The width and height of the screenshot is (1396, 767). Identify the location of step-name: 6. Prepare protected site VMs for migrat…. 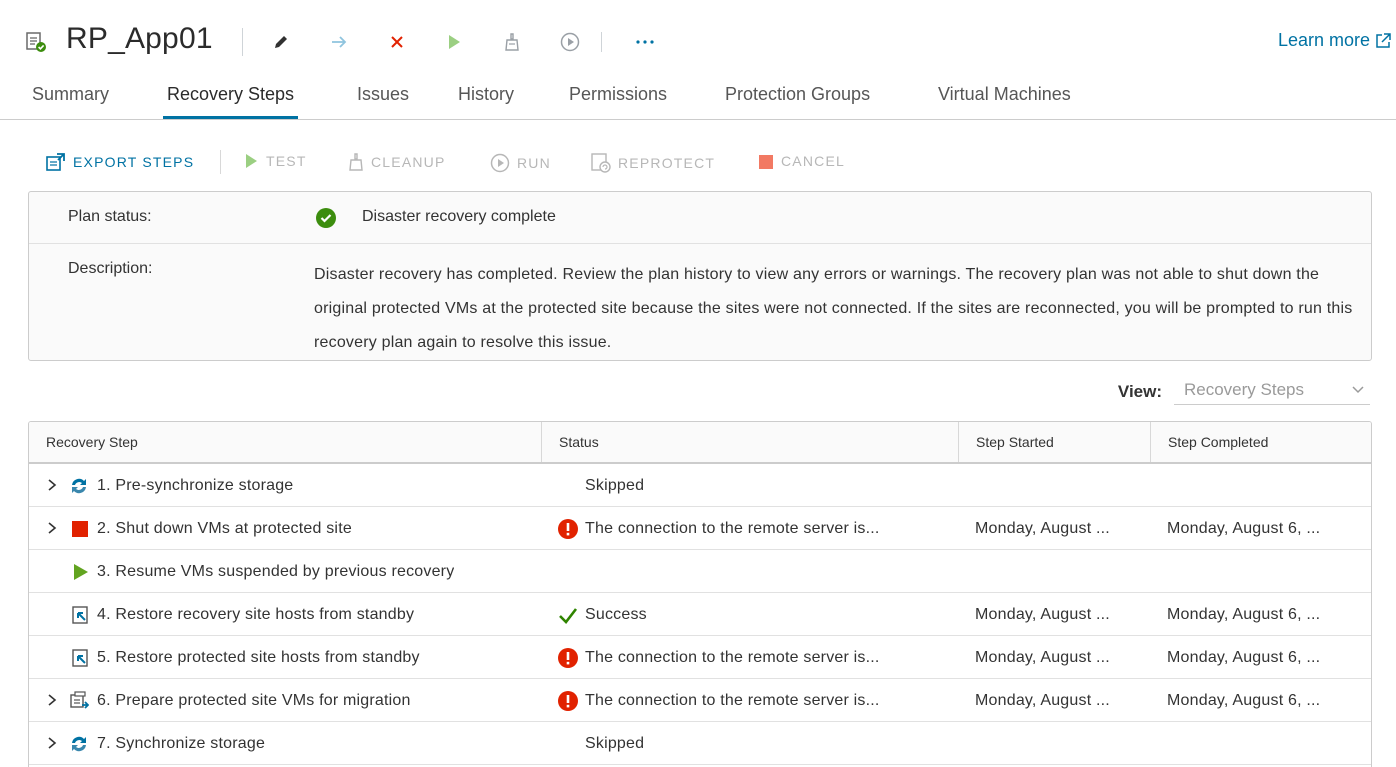
(254, 700).